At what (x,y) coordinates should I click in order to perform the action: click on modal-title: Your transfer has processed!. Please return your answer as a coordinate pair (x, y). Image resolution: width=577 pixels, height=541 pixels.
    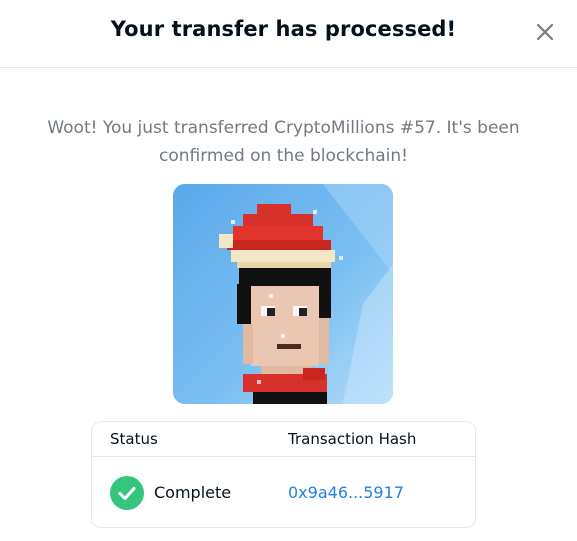
    Looking at the image, I should click on (283, 29).